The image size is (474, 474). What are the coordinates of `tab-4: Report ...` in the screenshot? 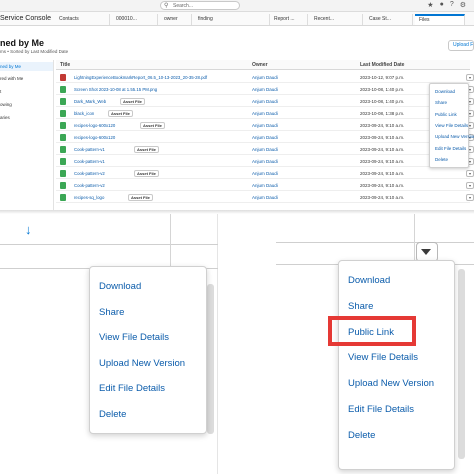 It's located at (289, 19).